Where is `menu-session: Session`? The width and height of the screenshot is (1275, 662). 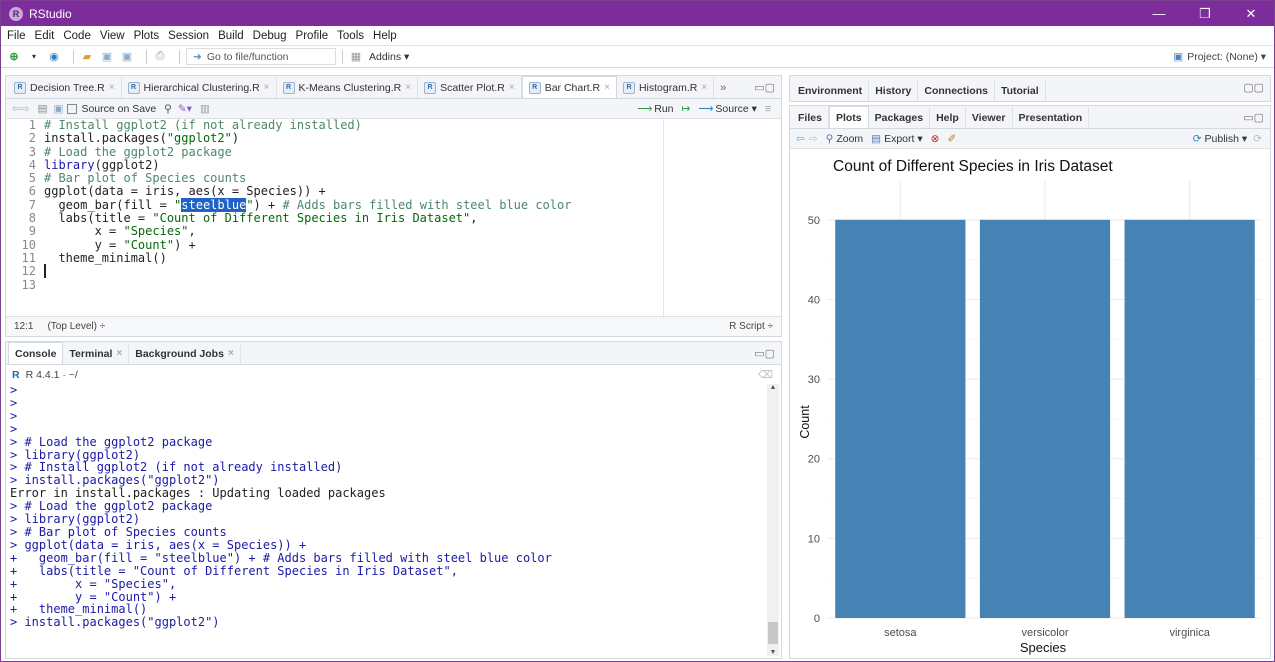 menu-session: Session is located at coordinates (188, 36).